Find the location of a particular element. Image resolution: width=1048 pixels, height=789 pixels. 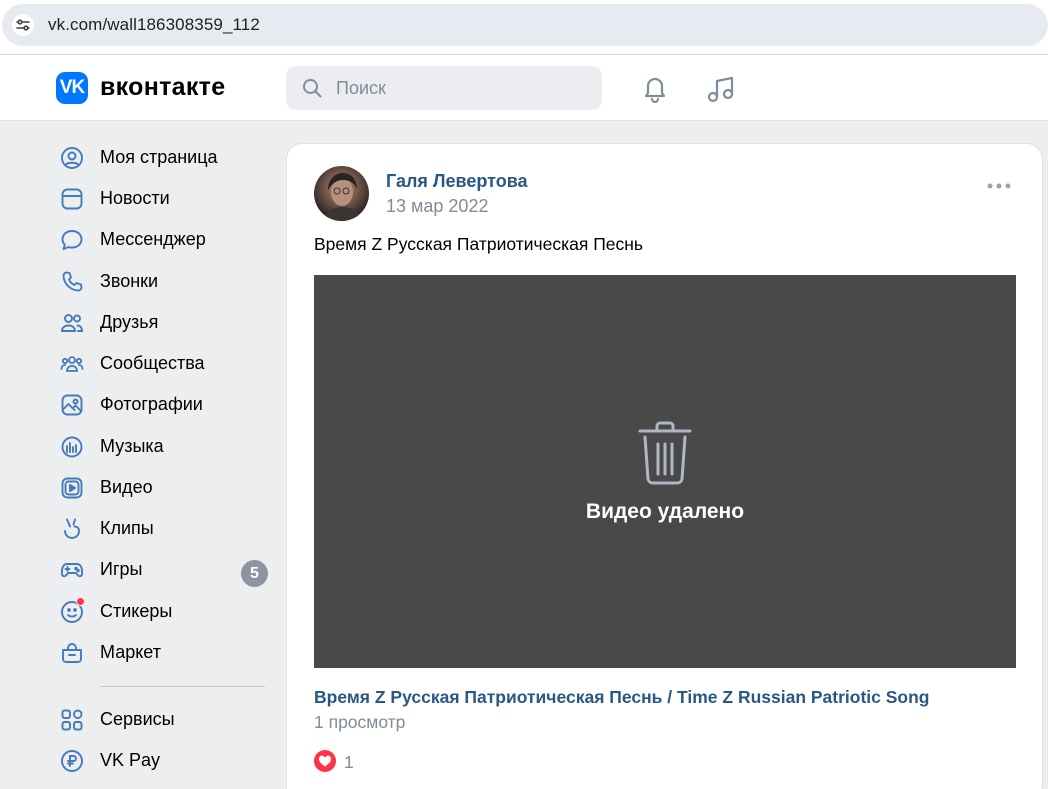

sidebar-item-news: Новости is located at coordinates (163, 198).